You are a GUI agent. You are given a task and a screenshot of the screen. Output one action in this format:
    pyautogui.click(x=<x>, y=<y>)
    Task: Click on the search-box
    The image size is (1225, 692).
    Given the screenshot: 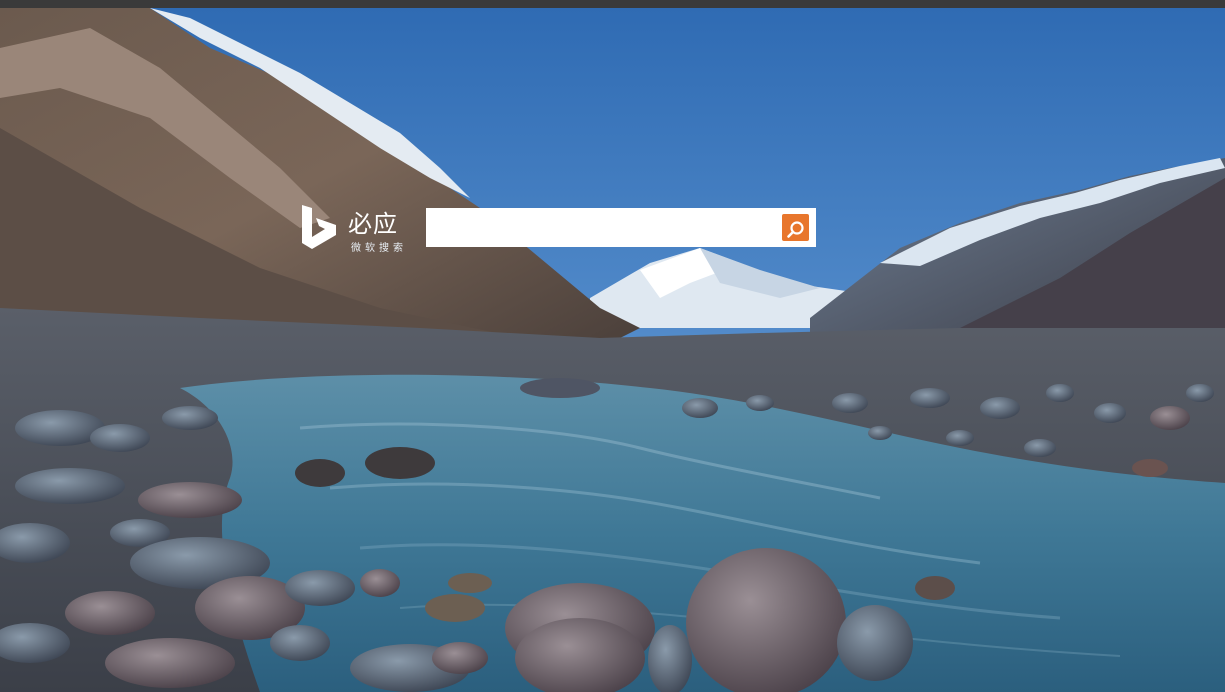 What is the action you would take?
    pyautogui.click(x=621, y=227)
    